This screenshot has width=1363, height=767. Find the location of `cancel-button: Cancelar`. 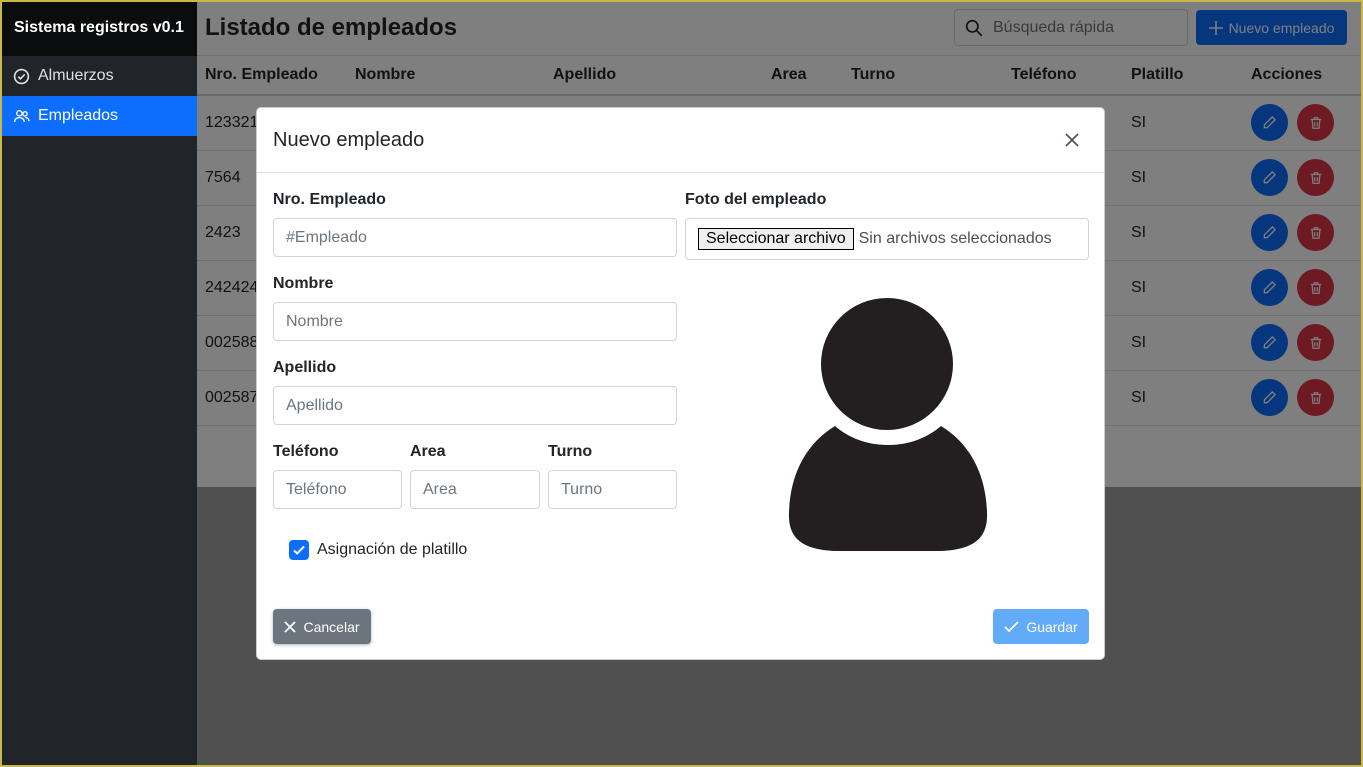

cancel-button: Cancelar is located at coordinates (322, 626).